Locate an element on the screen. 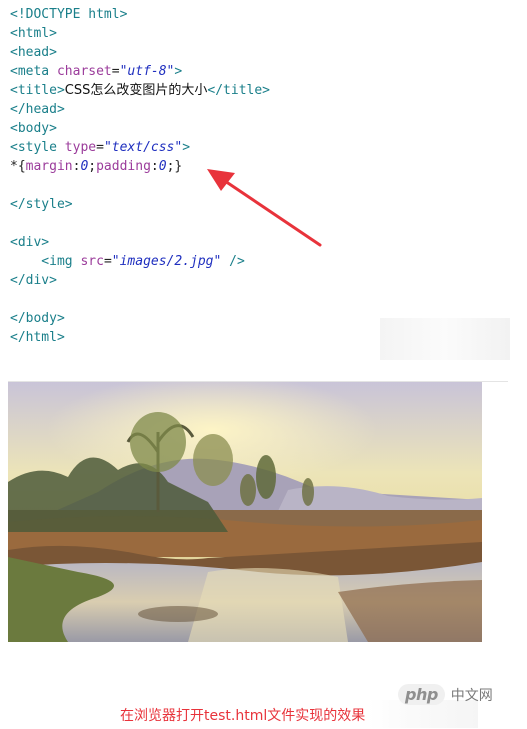 This screenshot has width=527, height=729. code-text: CSS怎么改变图片的大小 is located at coordinates (136, 90).